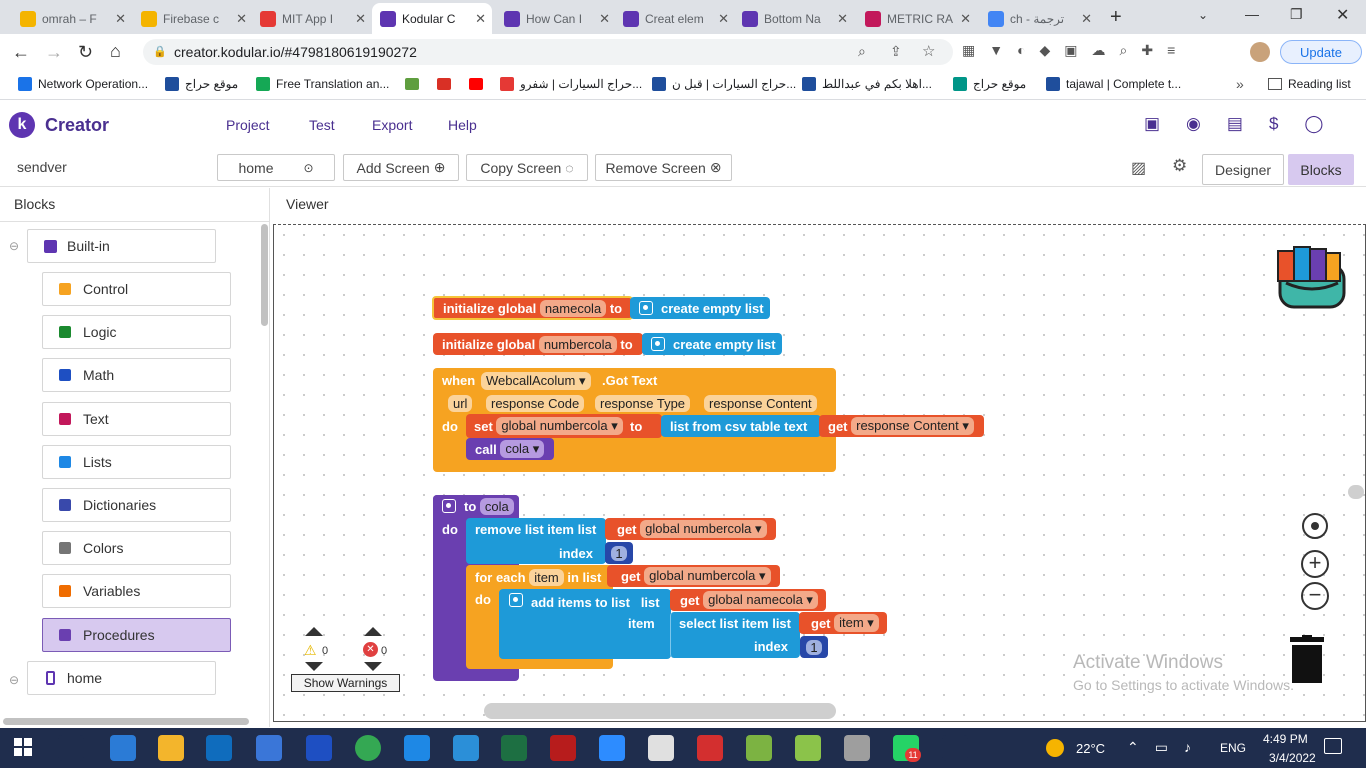  What do you see at coordinates (21, 52) in the screenshot?
I see `back-icon: ←` at bounding box center [21, 52].